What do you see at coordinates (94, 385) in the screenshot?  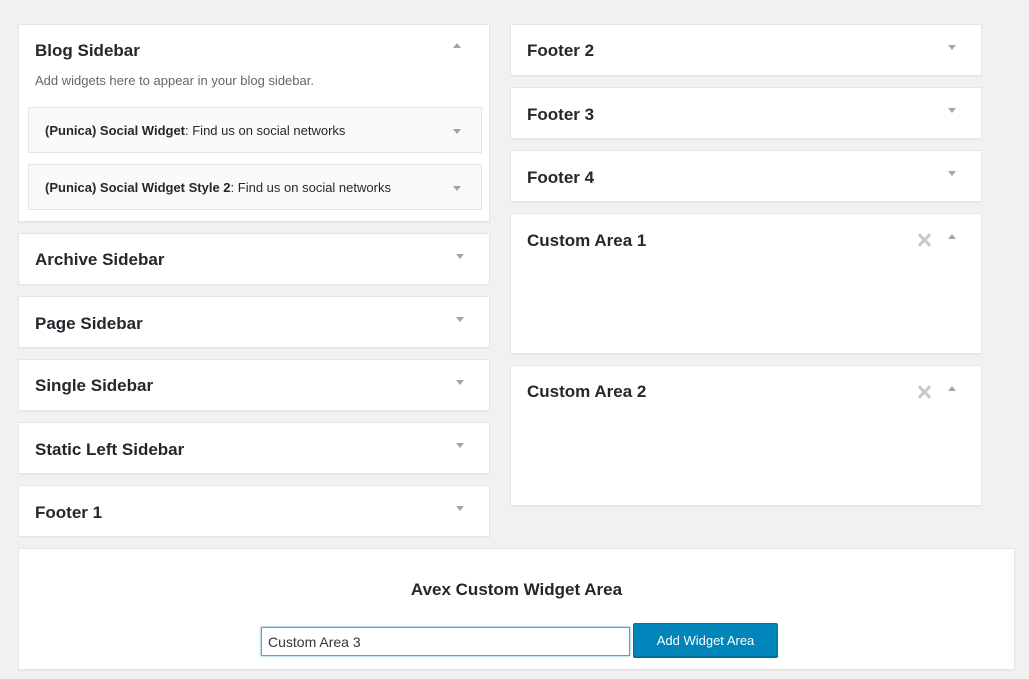 I see `single-sidebar-title: Single Sidebar` at bounding box center [94, 385].